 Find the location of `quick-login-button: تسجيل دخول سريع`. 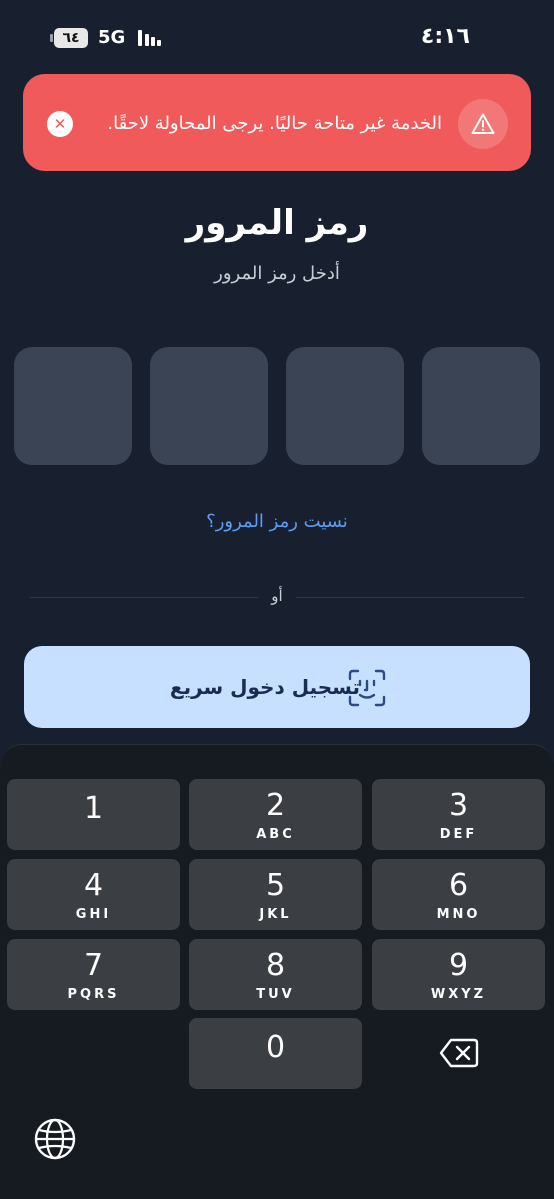

quick-login-button: تسجيل دخول سريع is located at coordinates (277, 687).